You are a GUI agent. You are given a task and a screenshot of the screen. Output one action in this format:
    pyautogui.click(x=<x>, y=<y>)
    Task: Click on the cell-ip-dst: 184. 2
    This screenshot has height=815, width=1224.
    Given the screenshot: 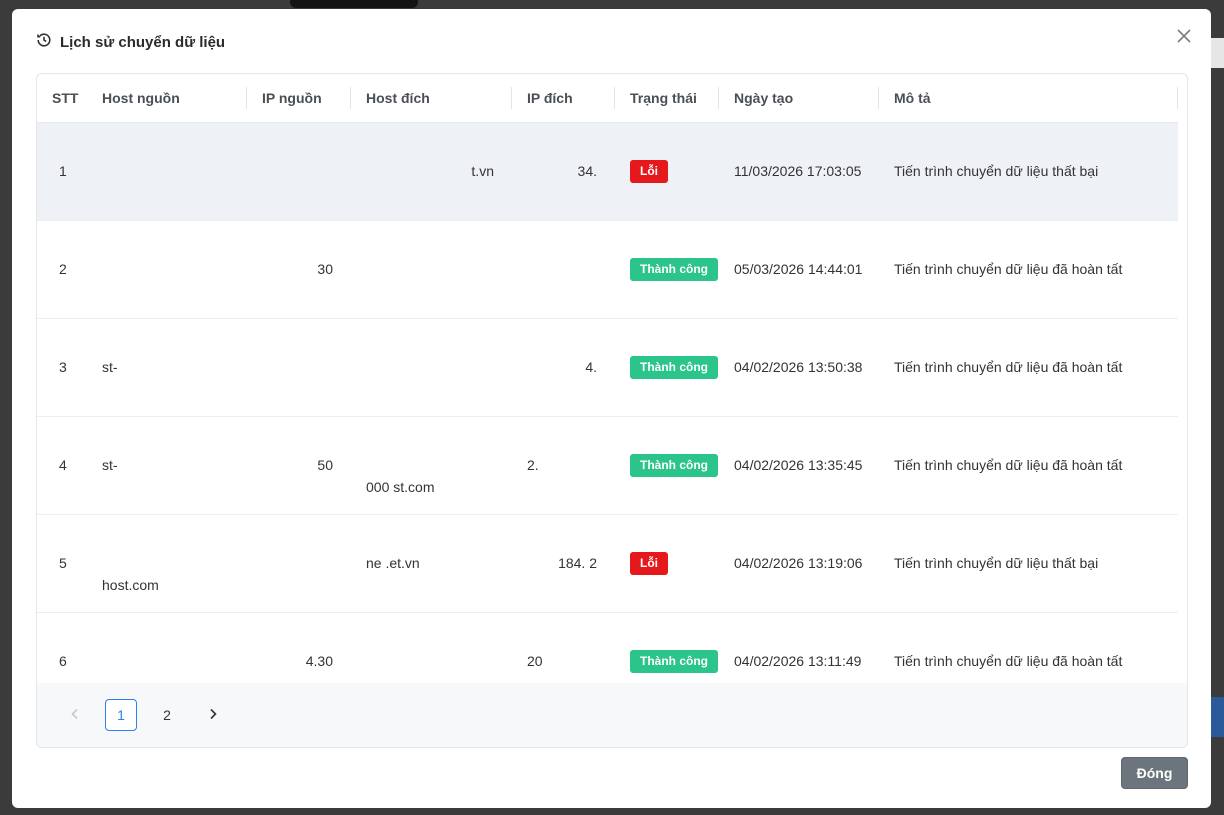 What is the action you would take?
    pyautogui.click(x=563, y=563)
    